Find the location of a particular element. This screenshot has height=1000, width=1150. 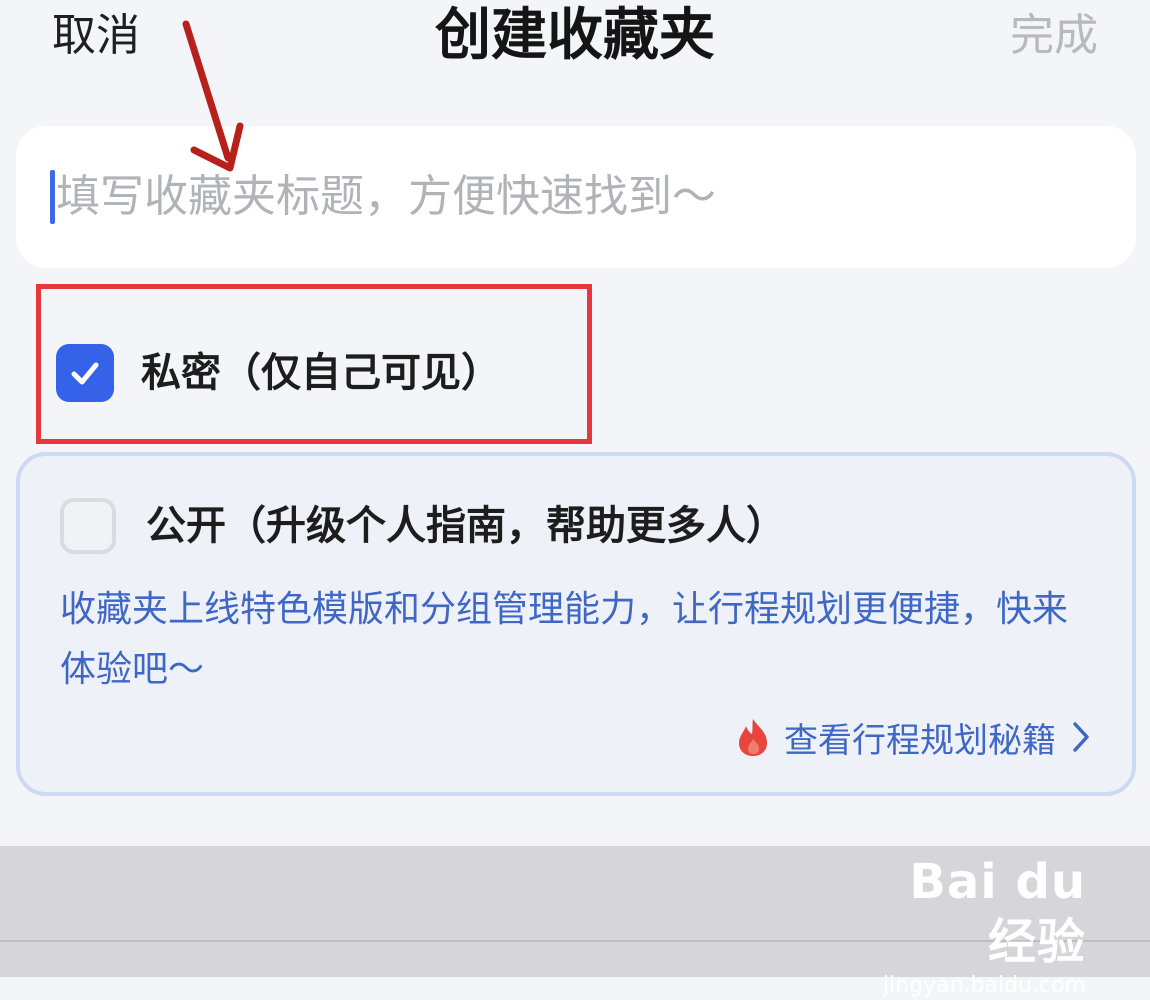

text-caret is located at coordinates (52, 197).